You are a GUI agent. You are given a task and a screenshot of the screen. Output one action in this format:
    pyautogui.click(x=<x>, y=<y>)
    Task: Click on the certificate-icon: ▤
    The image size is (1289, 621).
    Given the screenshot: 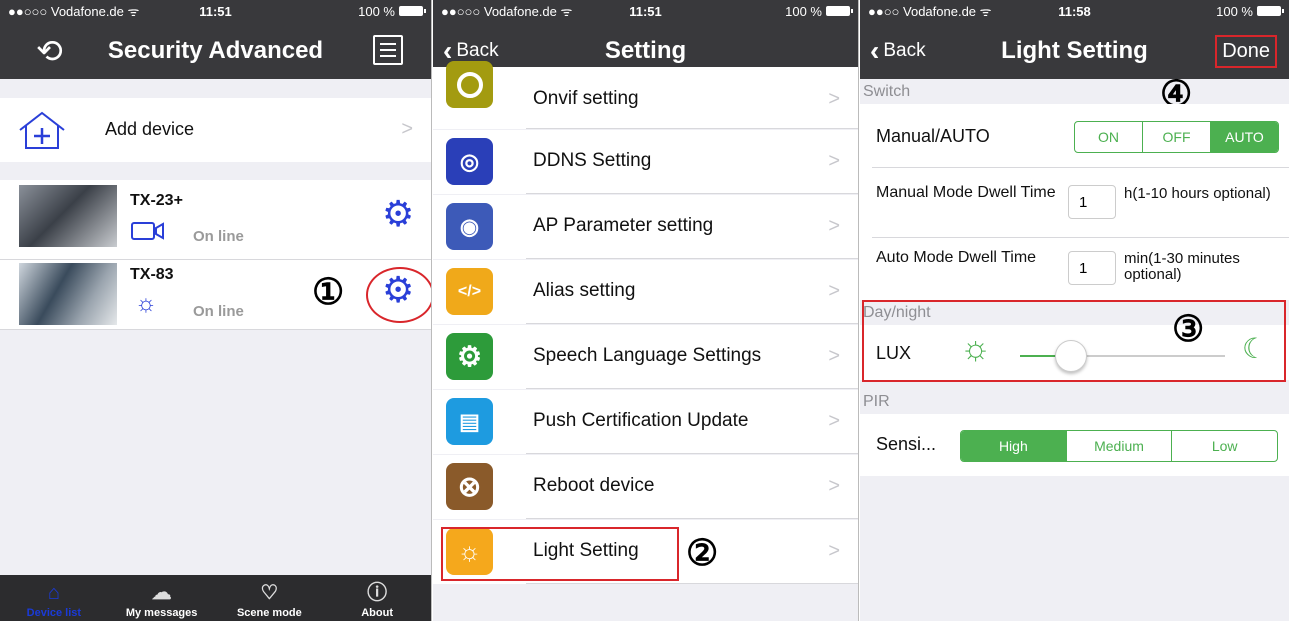 What is the action you would take?
    pyautogui.click(x=469, y=421)
    